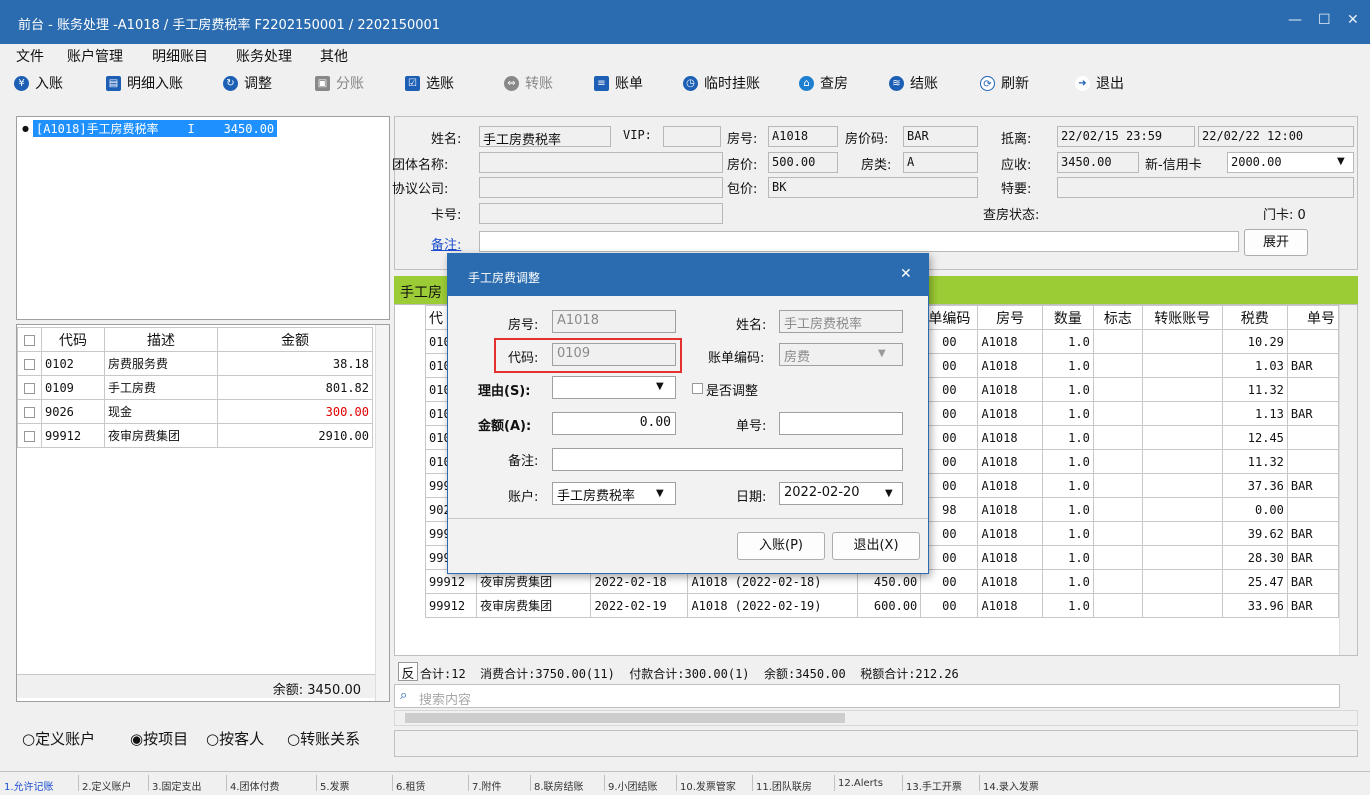 The width and height of the screenshot is (1370, 795). What do you see at coordinates (1098, 162) in the screenshot?
I see `due-field: 3450.00` at bounding box center [1098, 162].